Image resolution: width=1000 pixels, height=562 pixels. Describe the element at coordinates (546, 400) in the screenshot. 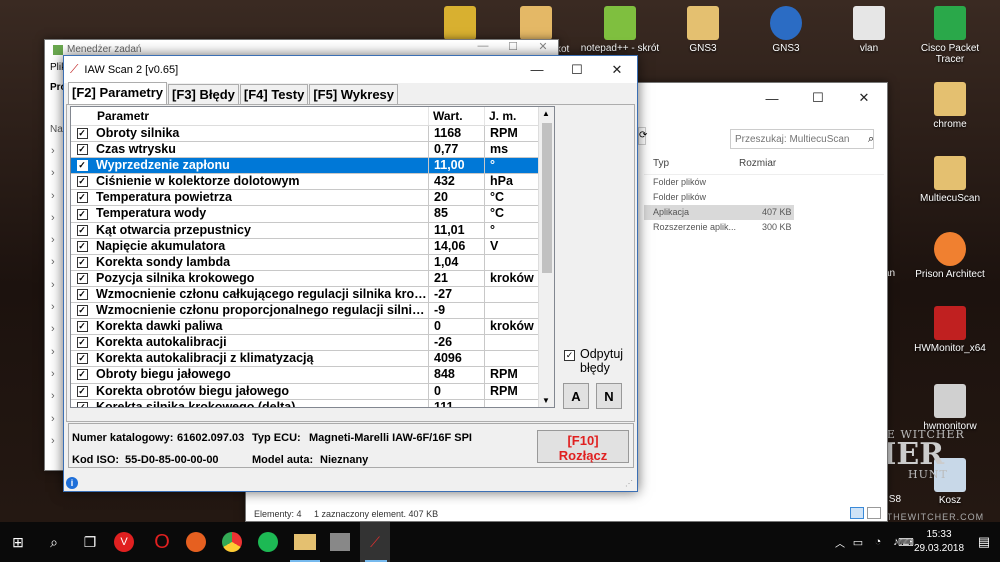

I see `scroll-down-icon: ▼` at that location.